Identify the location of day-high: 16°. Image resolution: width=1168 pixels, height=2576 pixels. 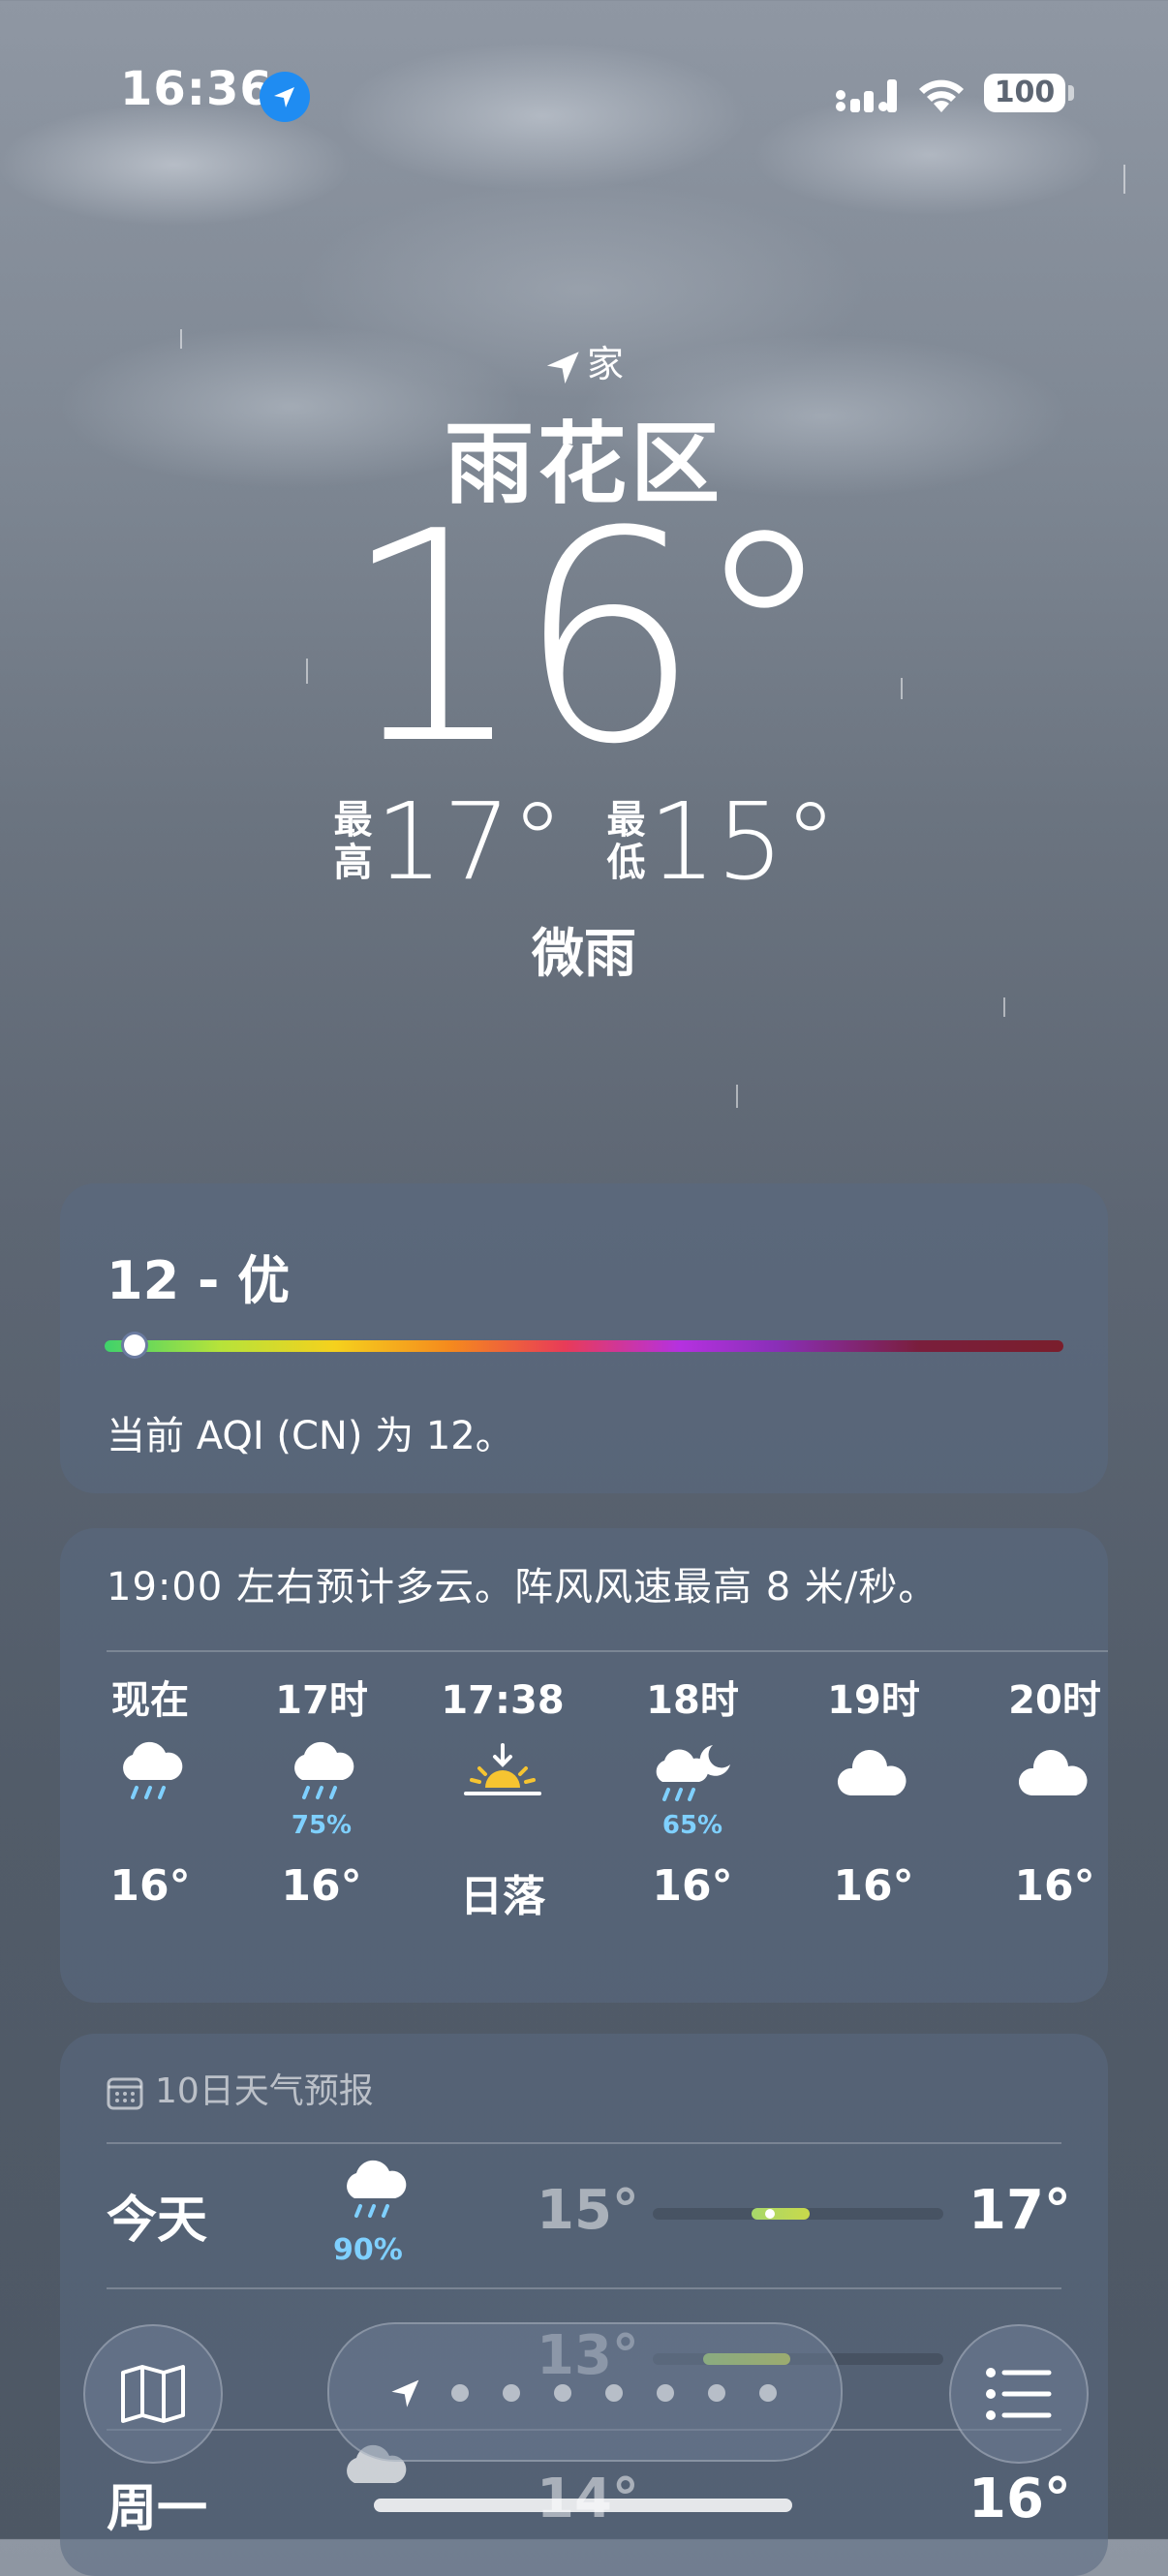
(1020, 2499).